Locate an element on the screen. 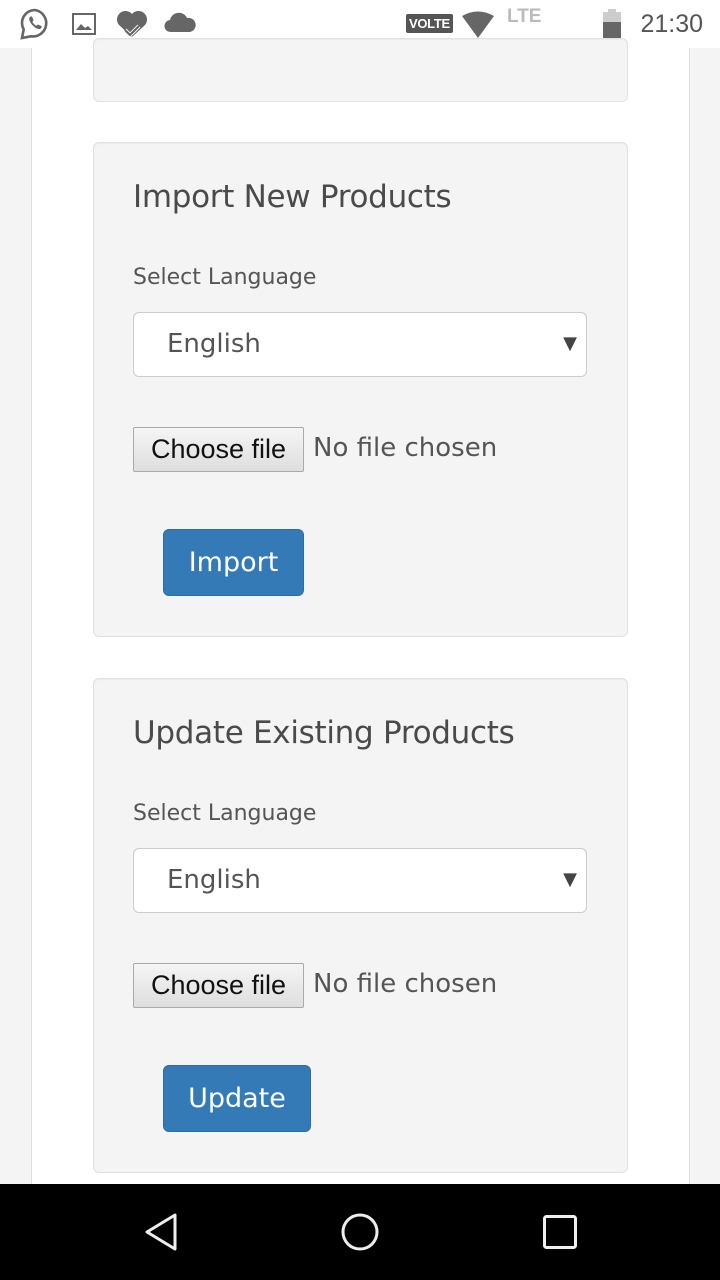  recents-icon is located at coordinates (560, 1232).